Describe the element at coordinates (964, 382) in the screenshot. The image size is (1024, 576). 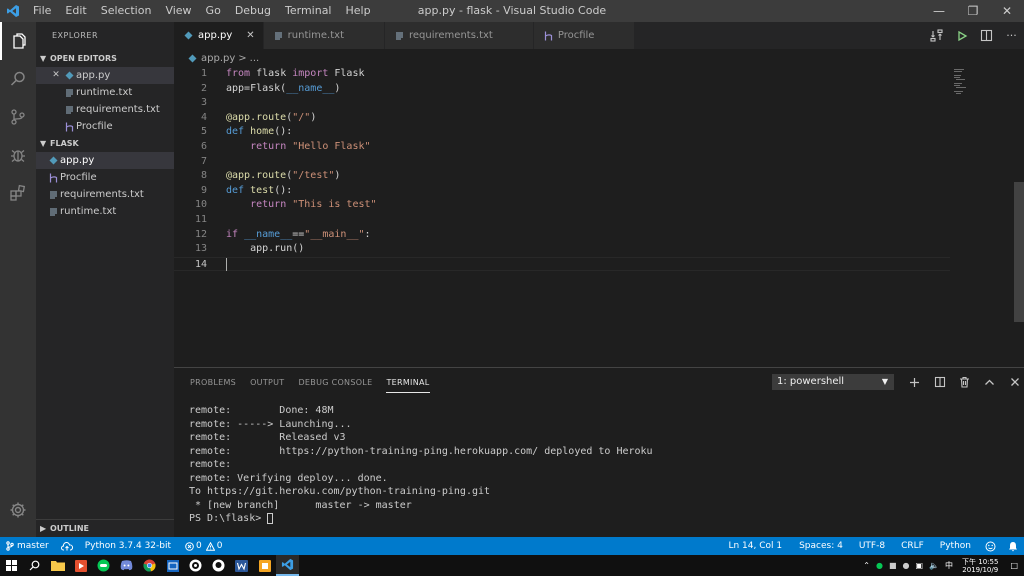
I see `kill-terminal-icon` at that location.